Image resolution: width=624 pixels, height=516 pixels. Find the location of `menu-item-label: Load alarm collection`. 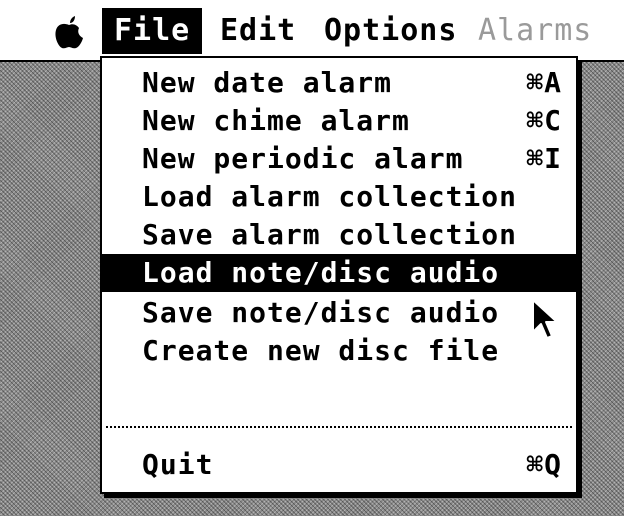

menu-item-label: Load alarm collection is located at coordinates (330, 196).